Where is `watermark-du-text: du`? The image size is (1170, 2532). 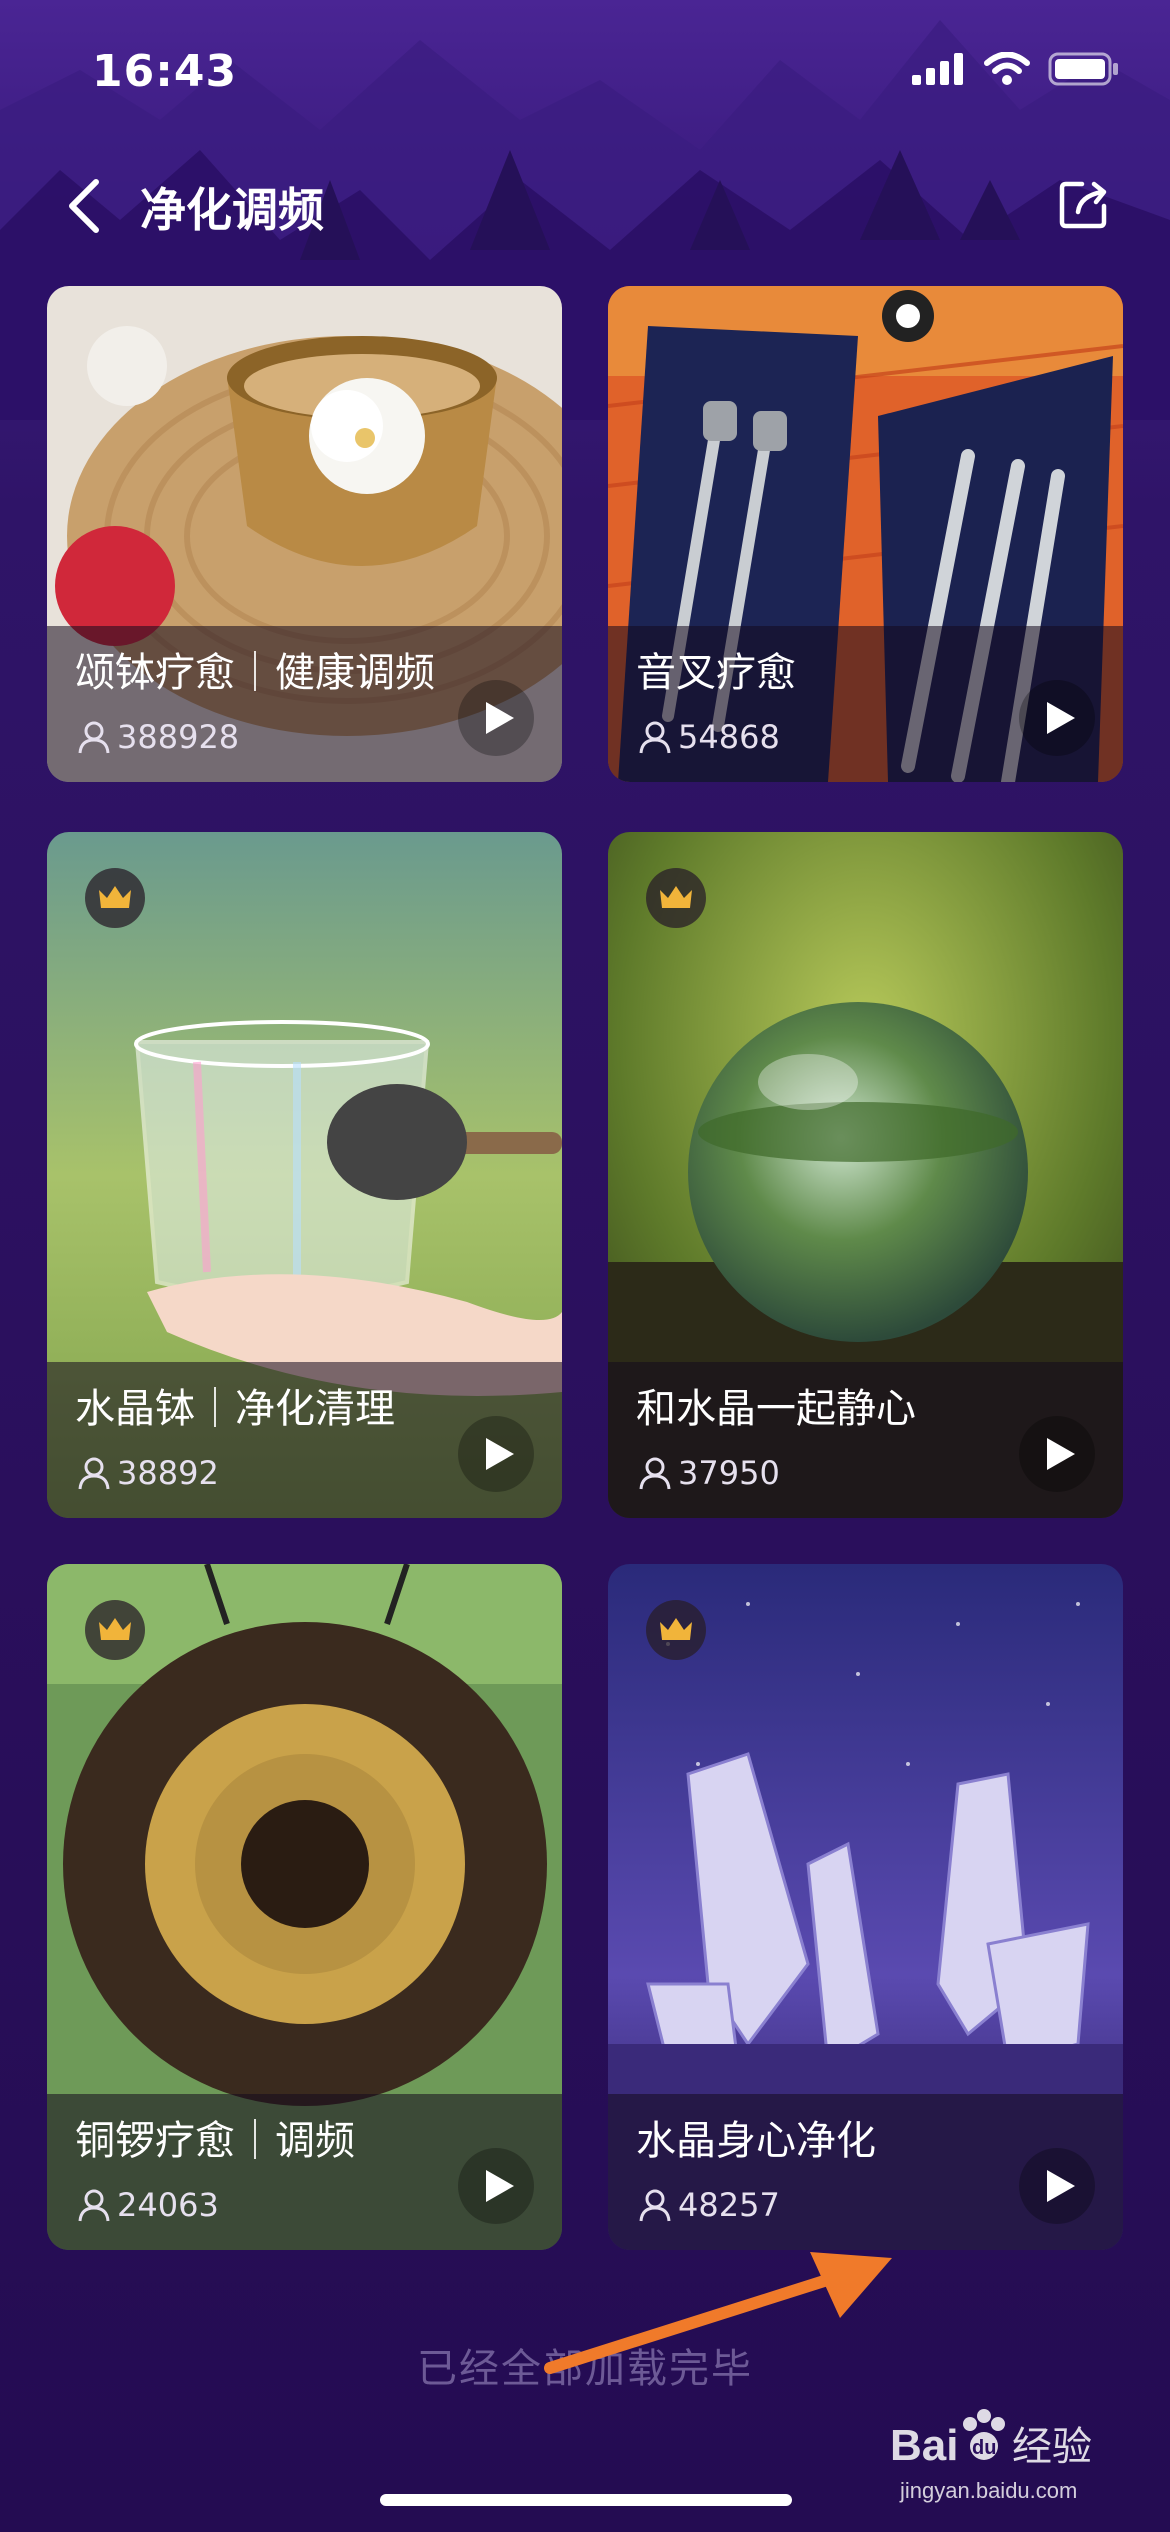 watermark-du-text: du is located at coordinates (984, 2448).